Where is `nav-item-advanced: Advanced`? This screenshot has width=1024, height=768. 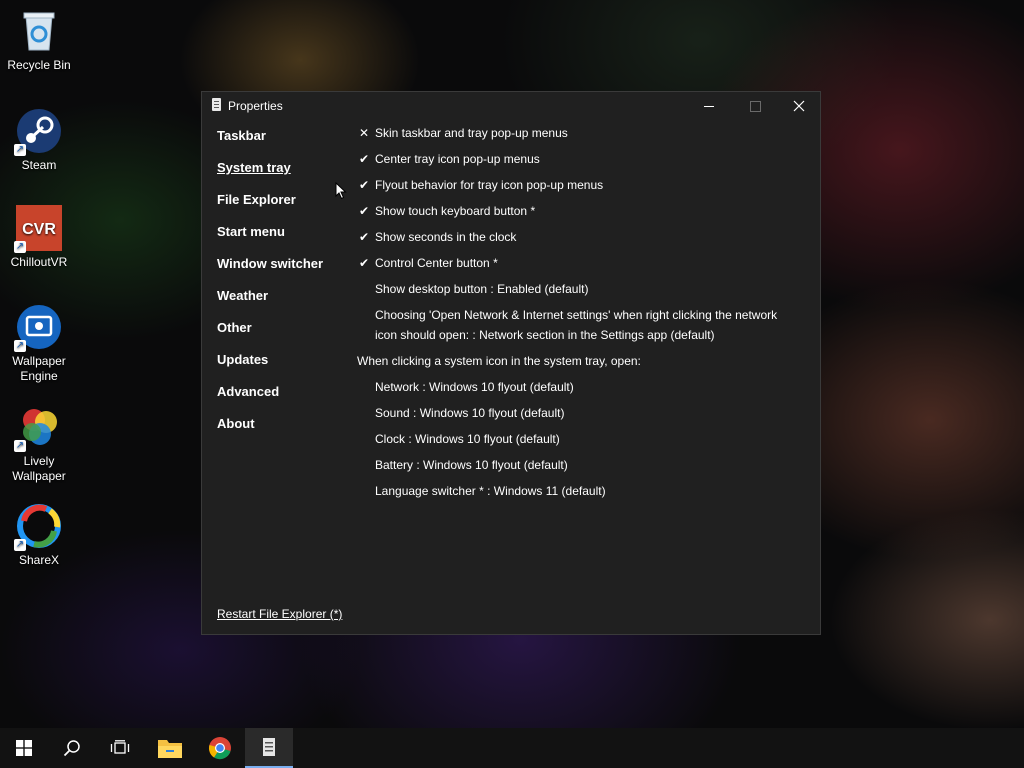
nav-item-advanced: Advanced is located at coordinates (270, 400).